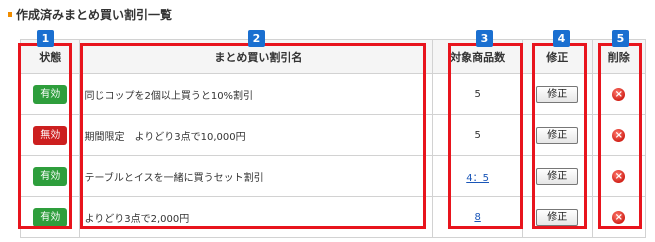  I want to click on table-header: 状態 まとめ買い割引名 対象商品数 修正 削除, so click(333, 56).